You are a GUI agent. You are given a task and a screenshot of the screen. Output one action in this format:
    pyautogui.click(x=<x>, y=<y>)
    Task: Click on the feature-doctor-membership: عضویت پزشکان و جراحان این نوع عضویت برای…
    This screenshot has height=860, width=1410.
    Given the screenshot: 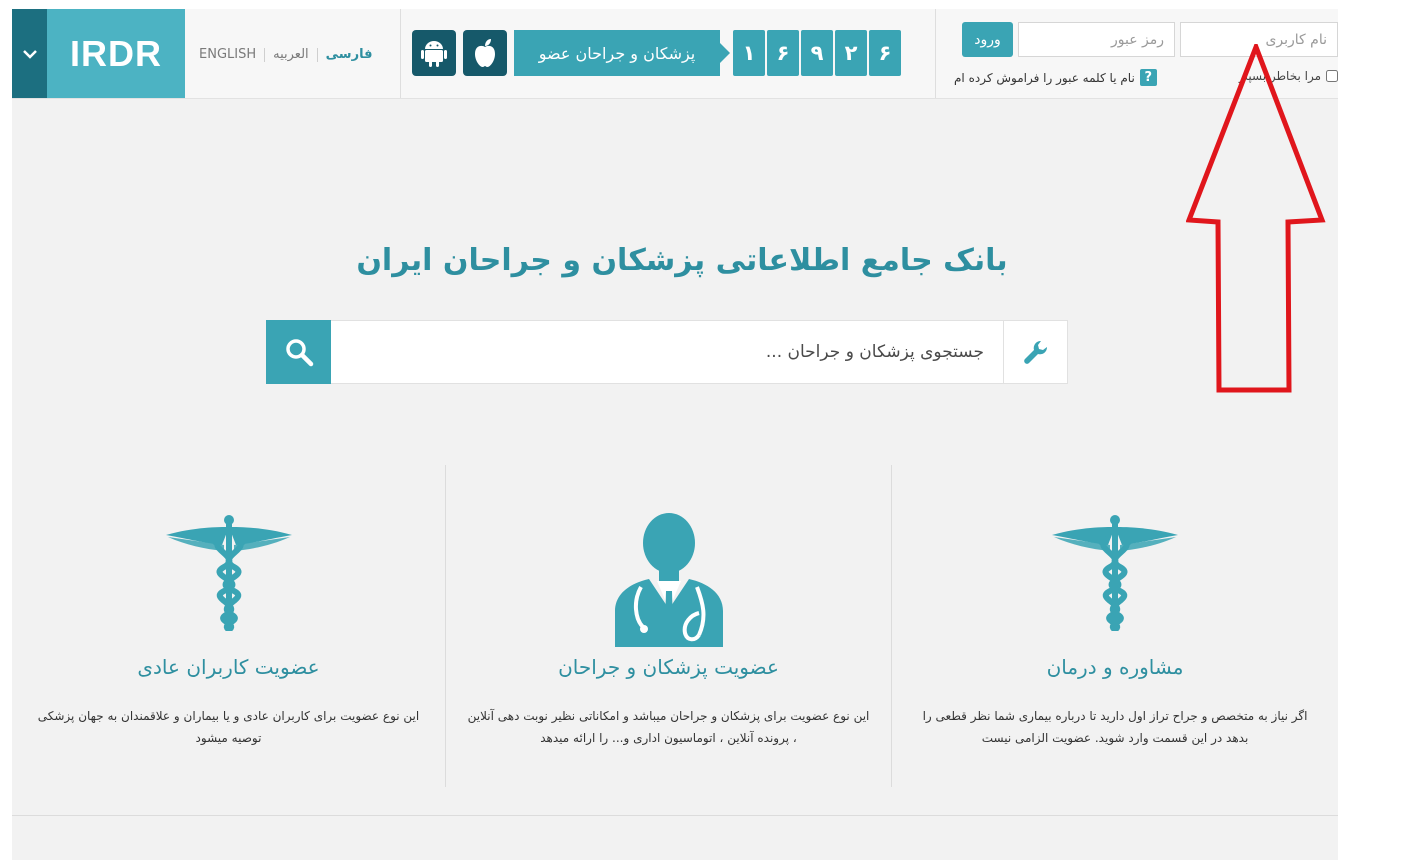 What is the action you would take?
    pyautogui.click(x=668, y=626)
    